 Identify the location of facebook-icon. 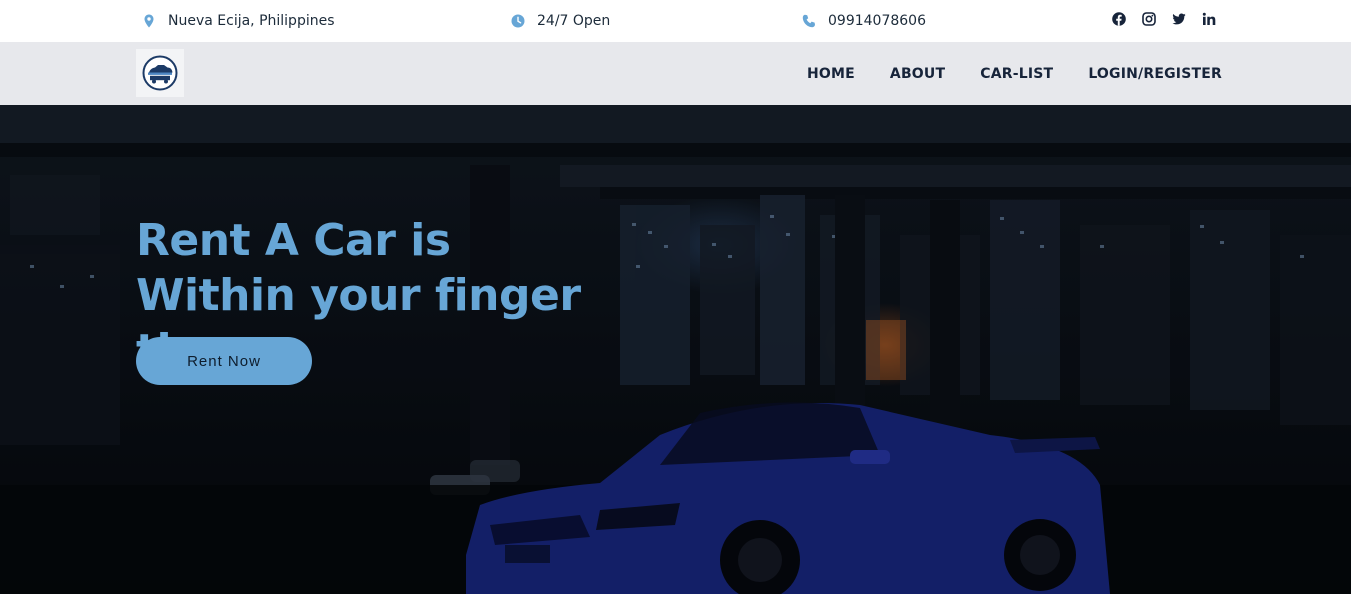
(1119, 19).